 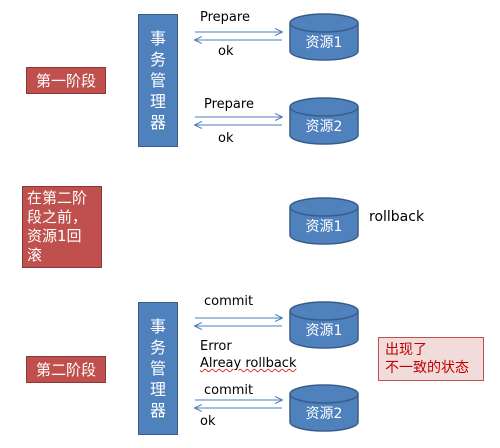 I want to click on db-cylinder-p2-r1: 资源1, so click(x=324, y=325).